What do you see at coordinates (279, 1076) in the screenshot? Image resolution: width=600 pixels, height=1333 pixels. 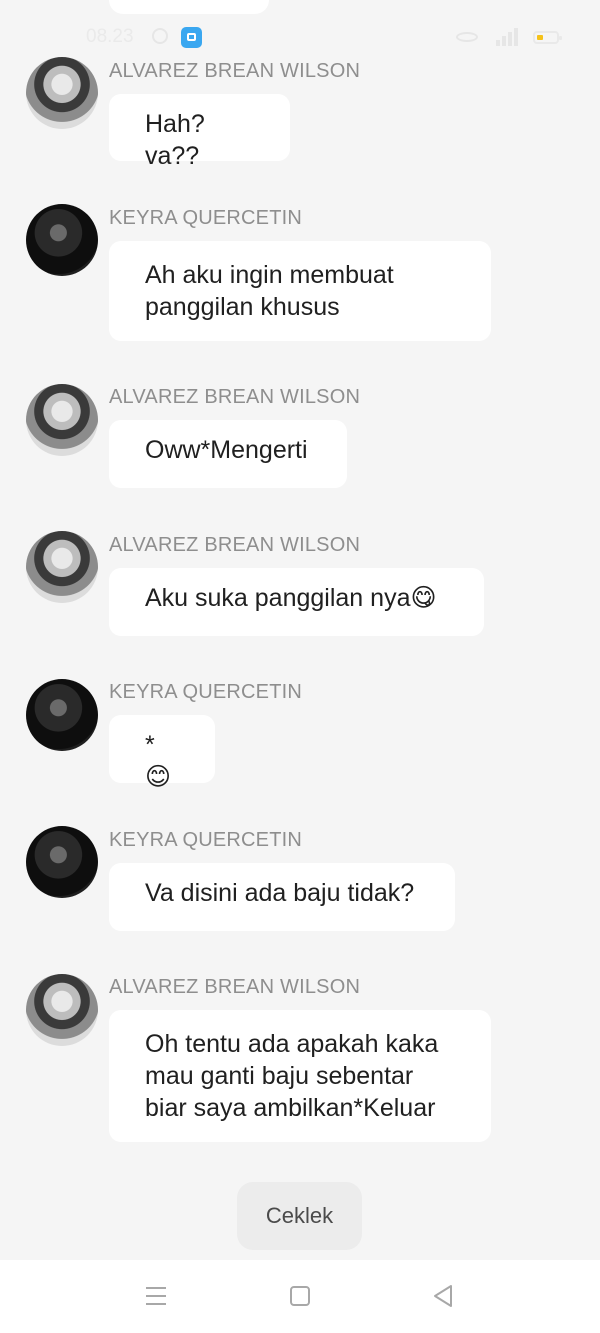 I see `message-line: mau ganti baju sebentar` at bounding box center [279, 1076].